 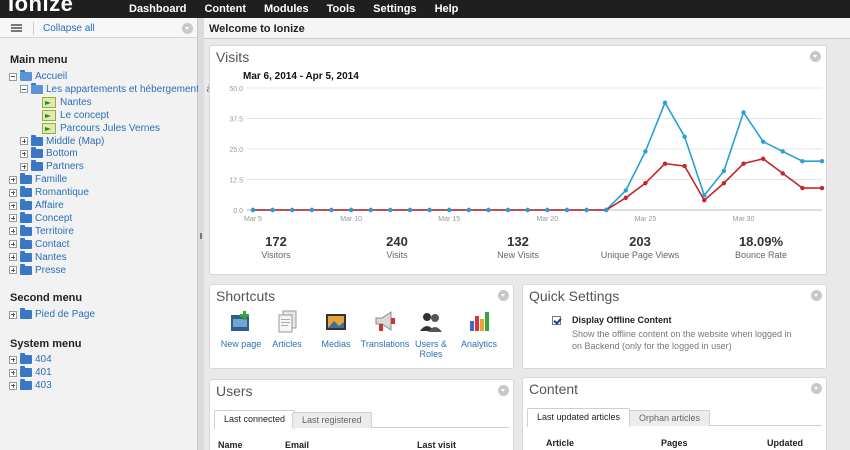 I want to click on nav-modules: Modules, so click(x=286, y=9).